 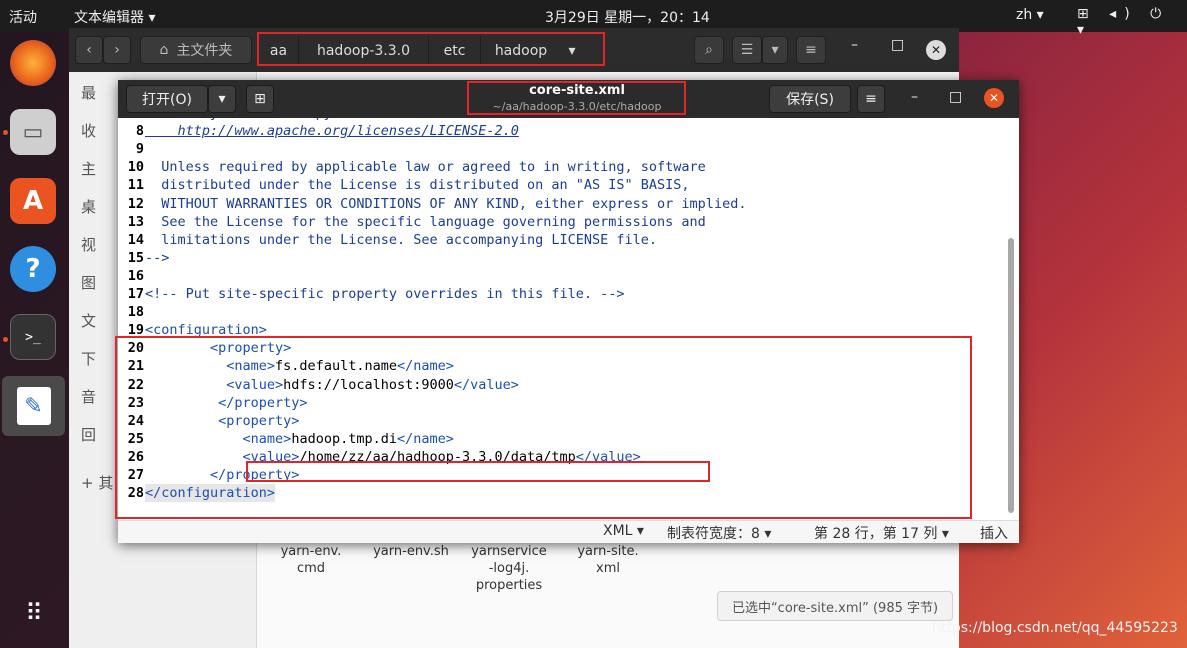 What do you see at coordinates (135, 312) in the screenshot?
I see `line-number: 18` at bounding box center [135, 312].